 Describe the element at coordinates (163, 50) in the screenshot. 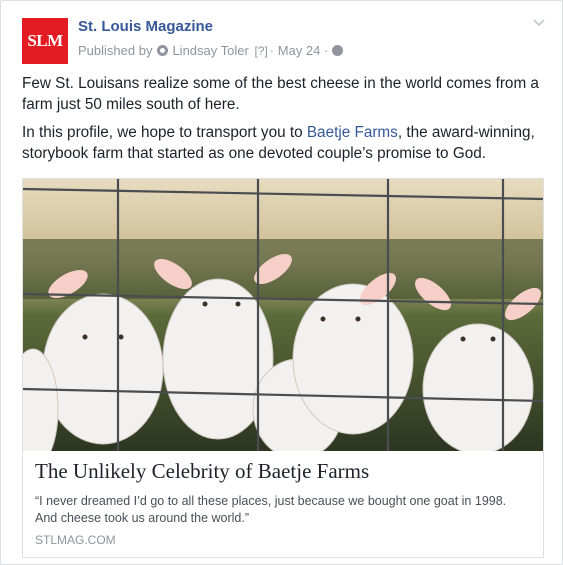

I see `settings-gear-icon` at that location.